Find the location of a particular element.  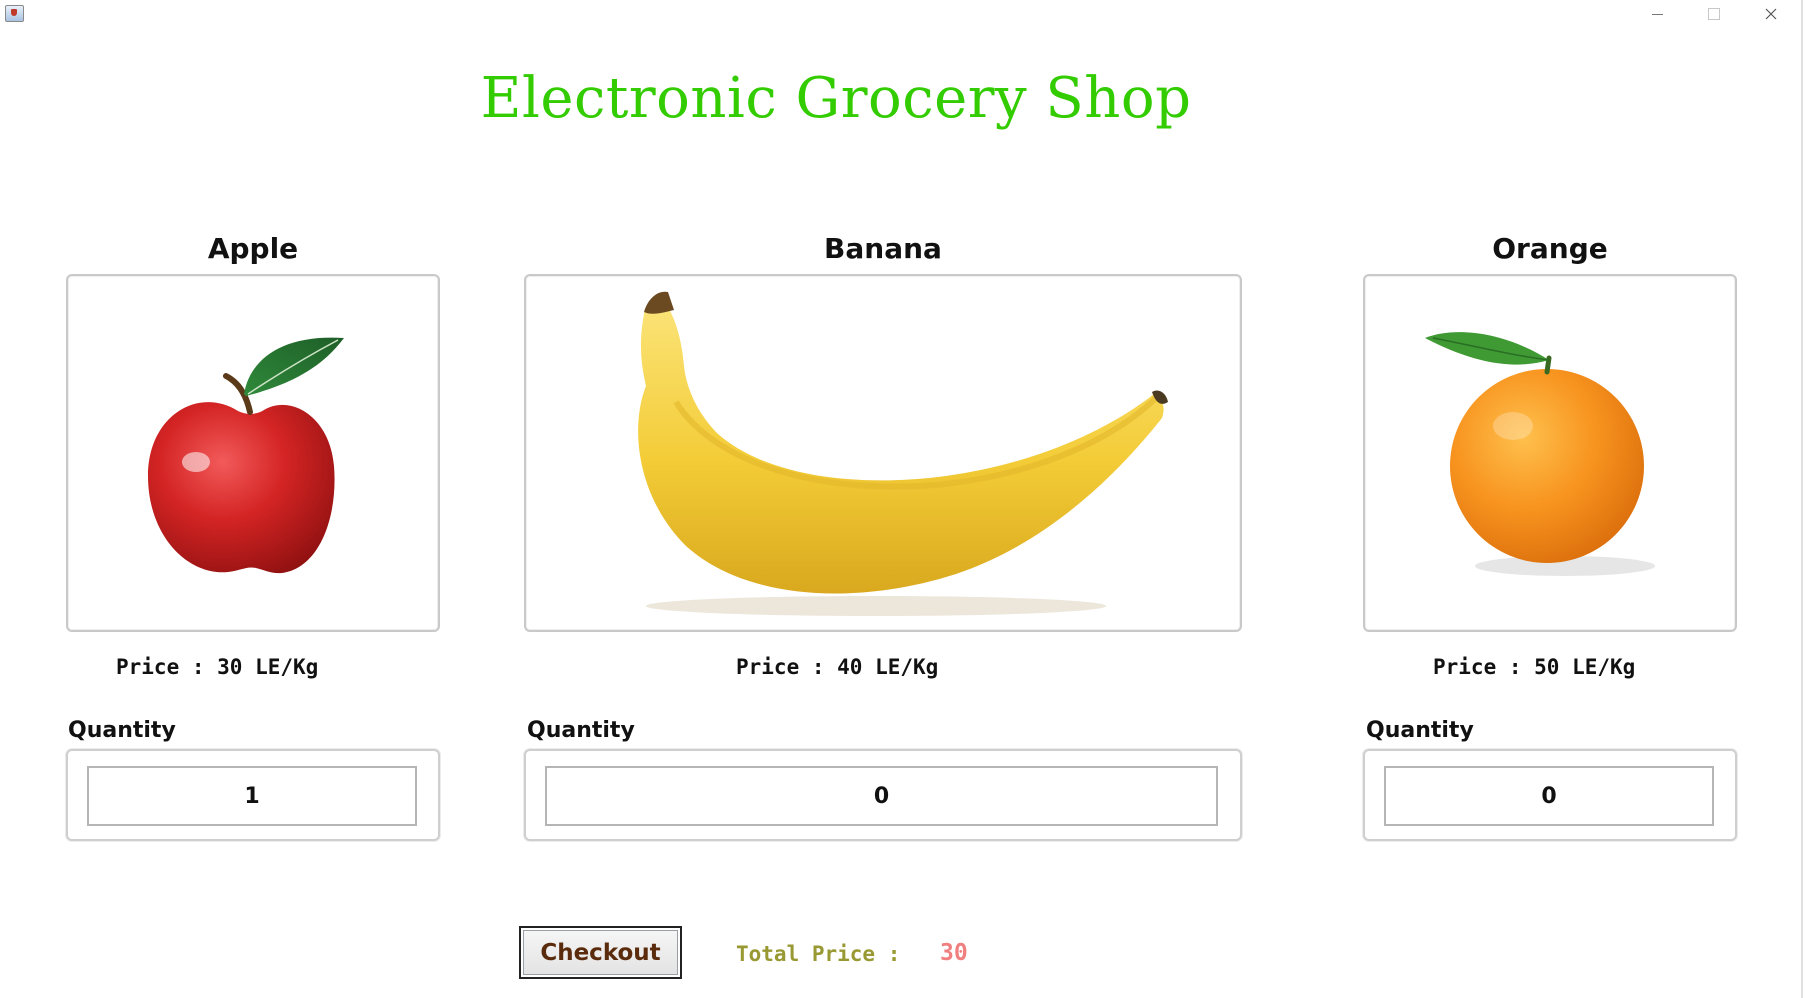

minimize-icon is located at coordinates (1657, 14).